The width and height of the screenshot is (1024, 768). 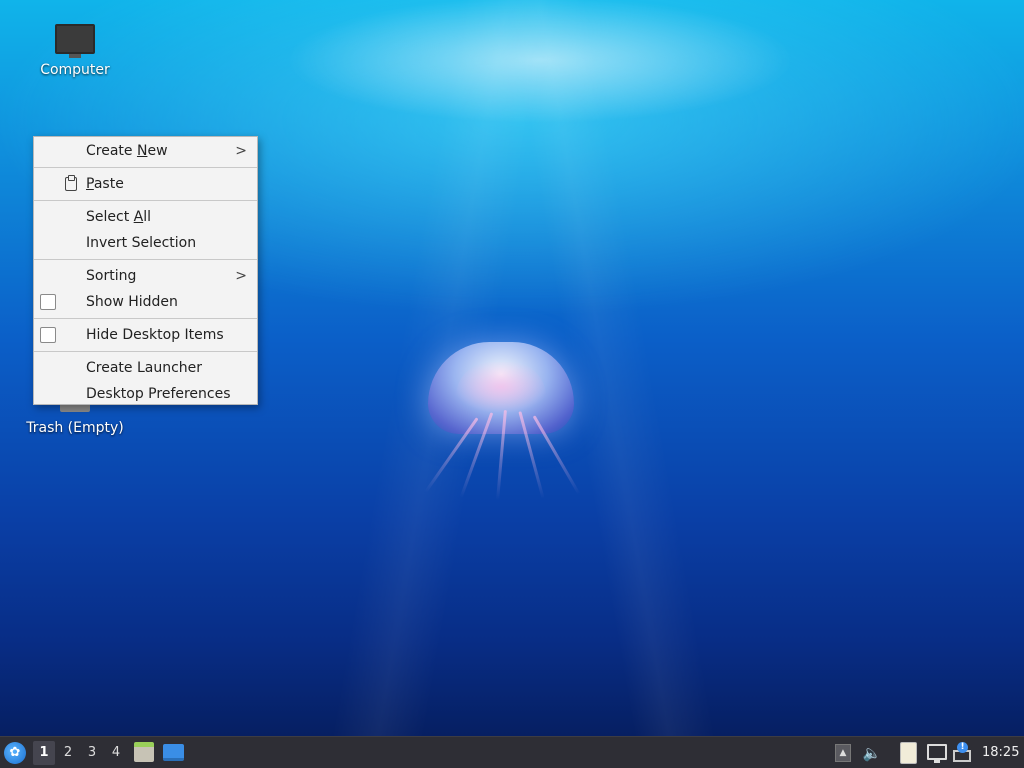 What do you see at coordinates (872, 753) in the screenshot?
I see `volume-icon: 🔈` at bounding box center [872, 753].